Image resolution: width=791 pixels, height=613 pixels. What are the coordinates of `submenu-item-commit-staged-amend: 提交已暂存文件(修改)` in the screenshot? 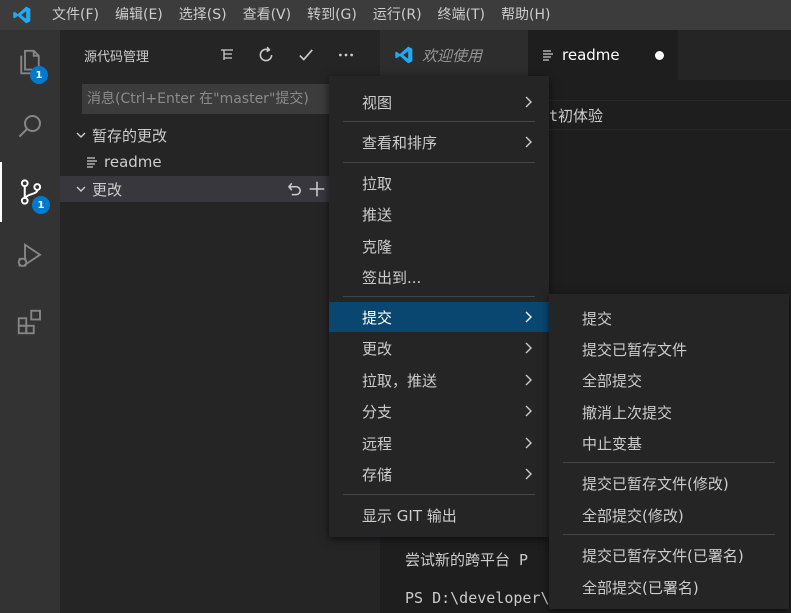 It's located at (669, 483).